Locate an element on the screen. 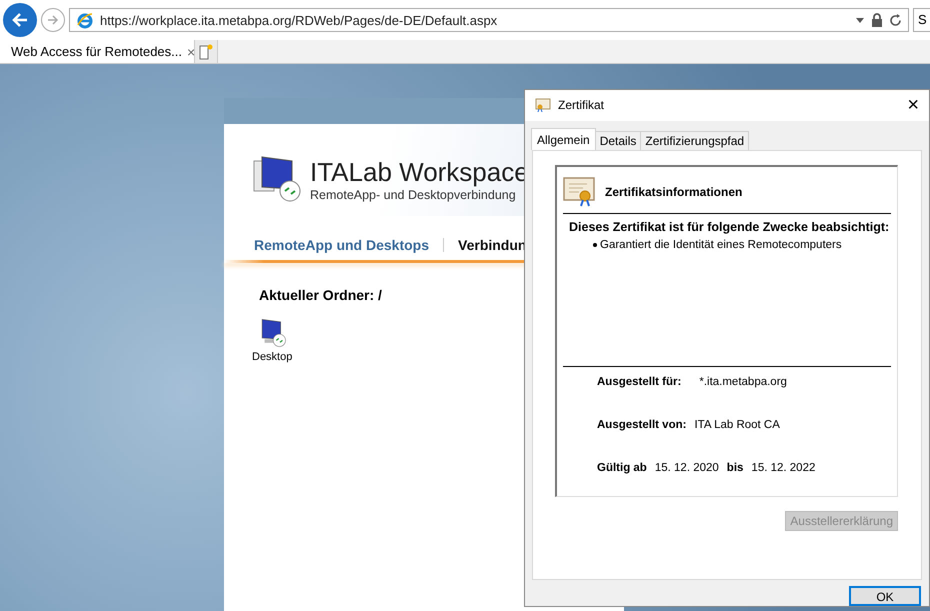 The image size is (930, 611). ok-button: OK is located at coordinates (885, 596).